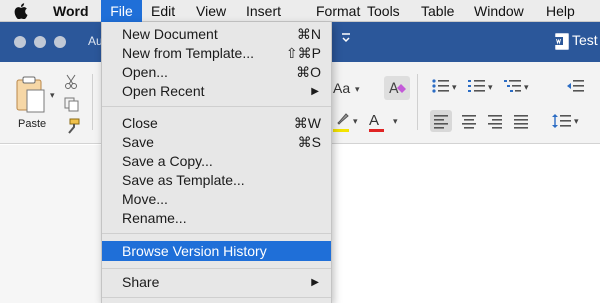  Describe the element at coordinates (575, 88) in the screenshot. I see `decrease-indent-icon` at that location.